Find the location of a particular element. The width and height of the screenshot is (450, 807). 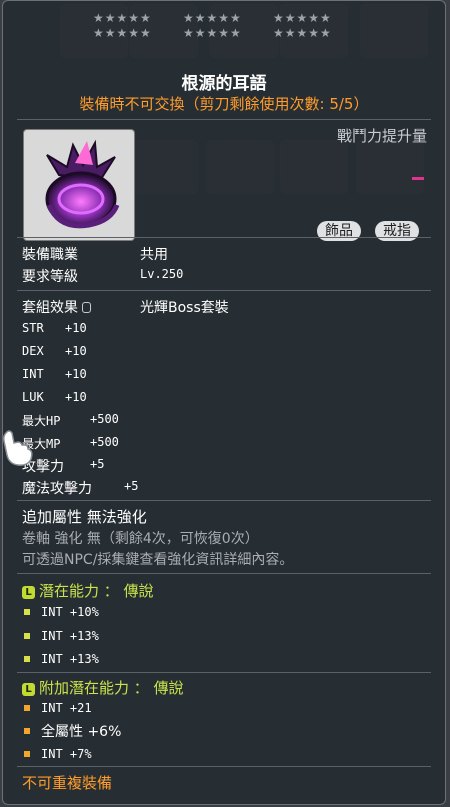

unique-equip-note: 不可重複裝備 is located at coordinates (67, 783).